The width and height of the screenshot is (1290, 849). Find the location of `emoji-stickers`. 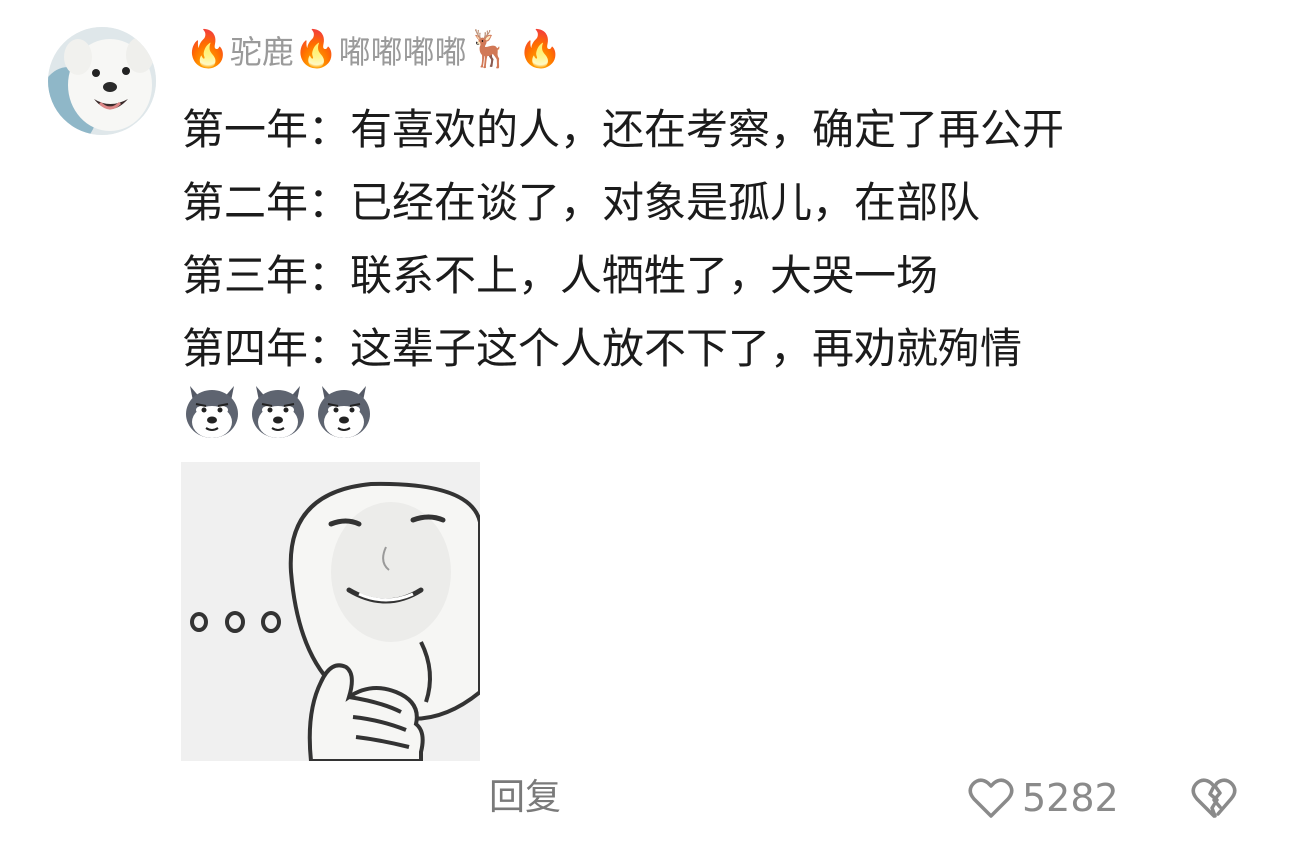

emoji-stickers is located at coordinates (278, 411).